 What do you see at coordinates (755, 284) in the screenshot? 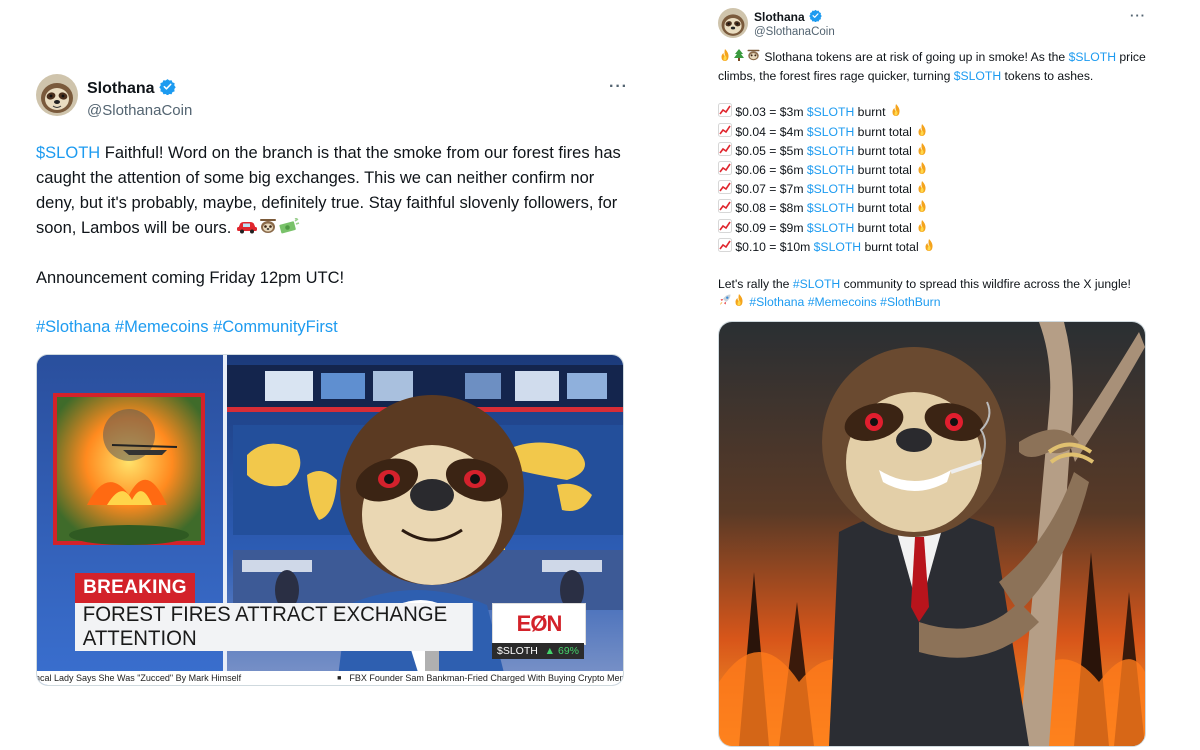
I see `rally-text: Let's rally the` at bounding box center [755, 284].